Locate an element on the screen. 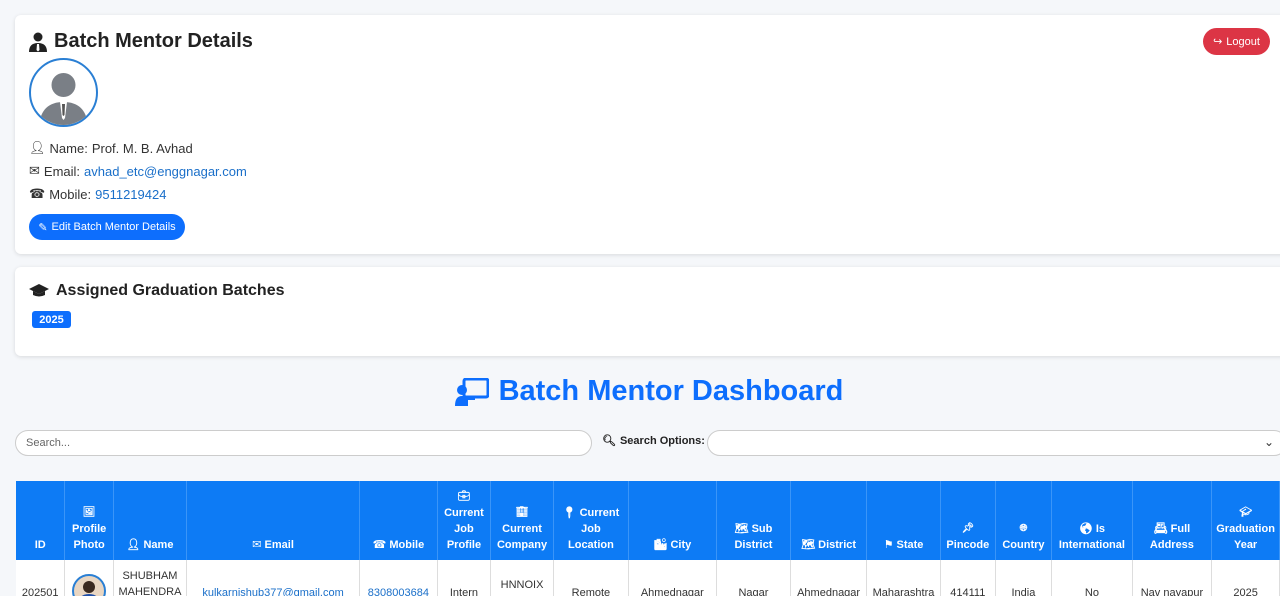 This screenshot has height=596, width=1280. col-is-international: 🌎︎ Is International is located at coordinates (1092, 520).